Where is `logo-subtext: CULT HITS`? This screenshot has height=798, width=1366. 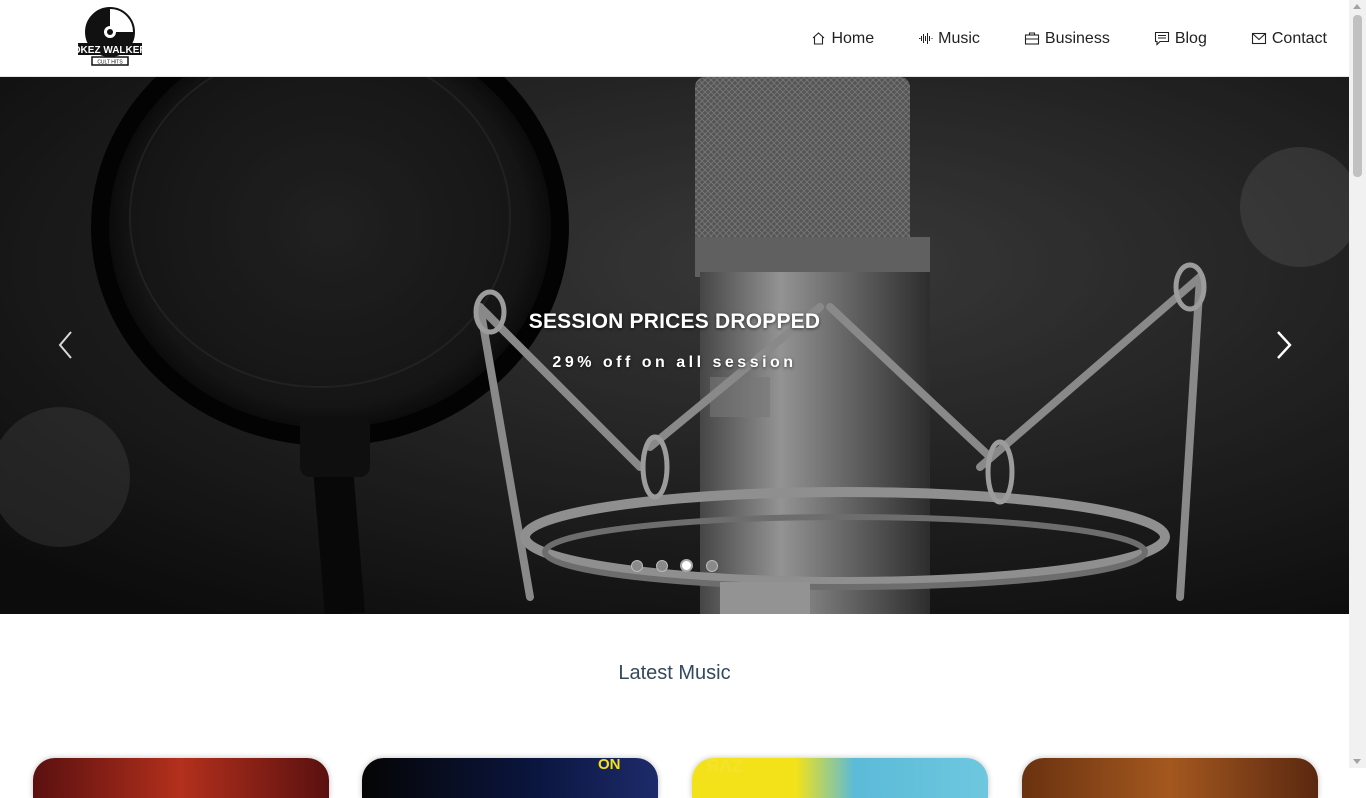 logo-subtext: CULT HITS is located at coordinates (110, 63).